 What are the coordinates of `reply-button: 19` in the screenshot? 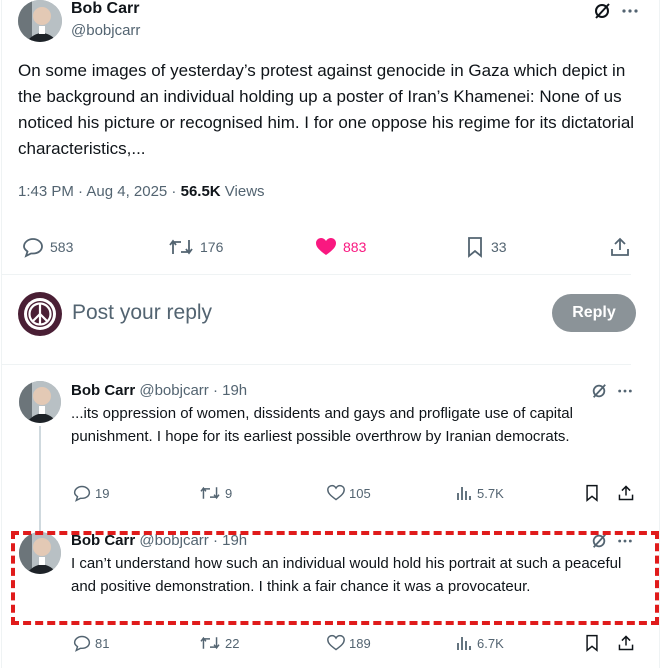 It's located at (91, 493).